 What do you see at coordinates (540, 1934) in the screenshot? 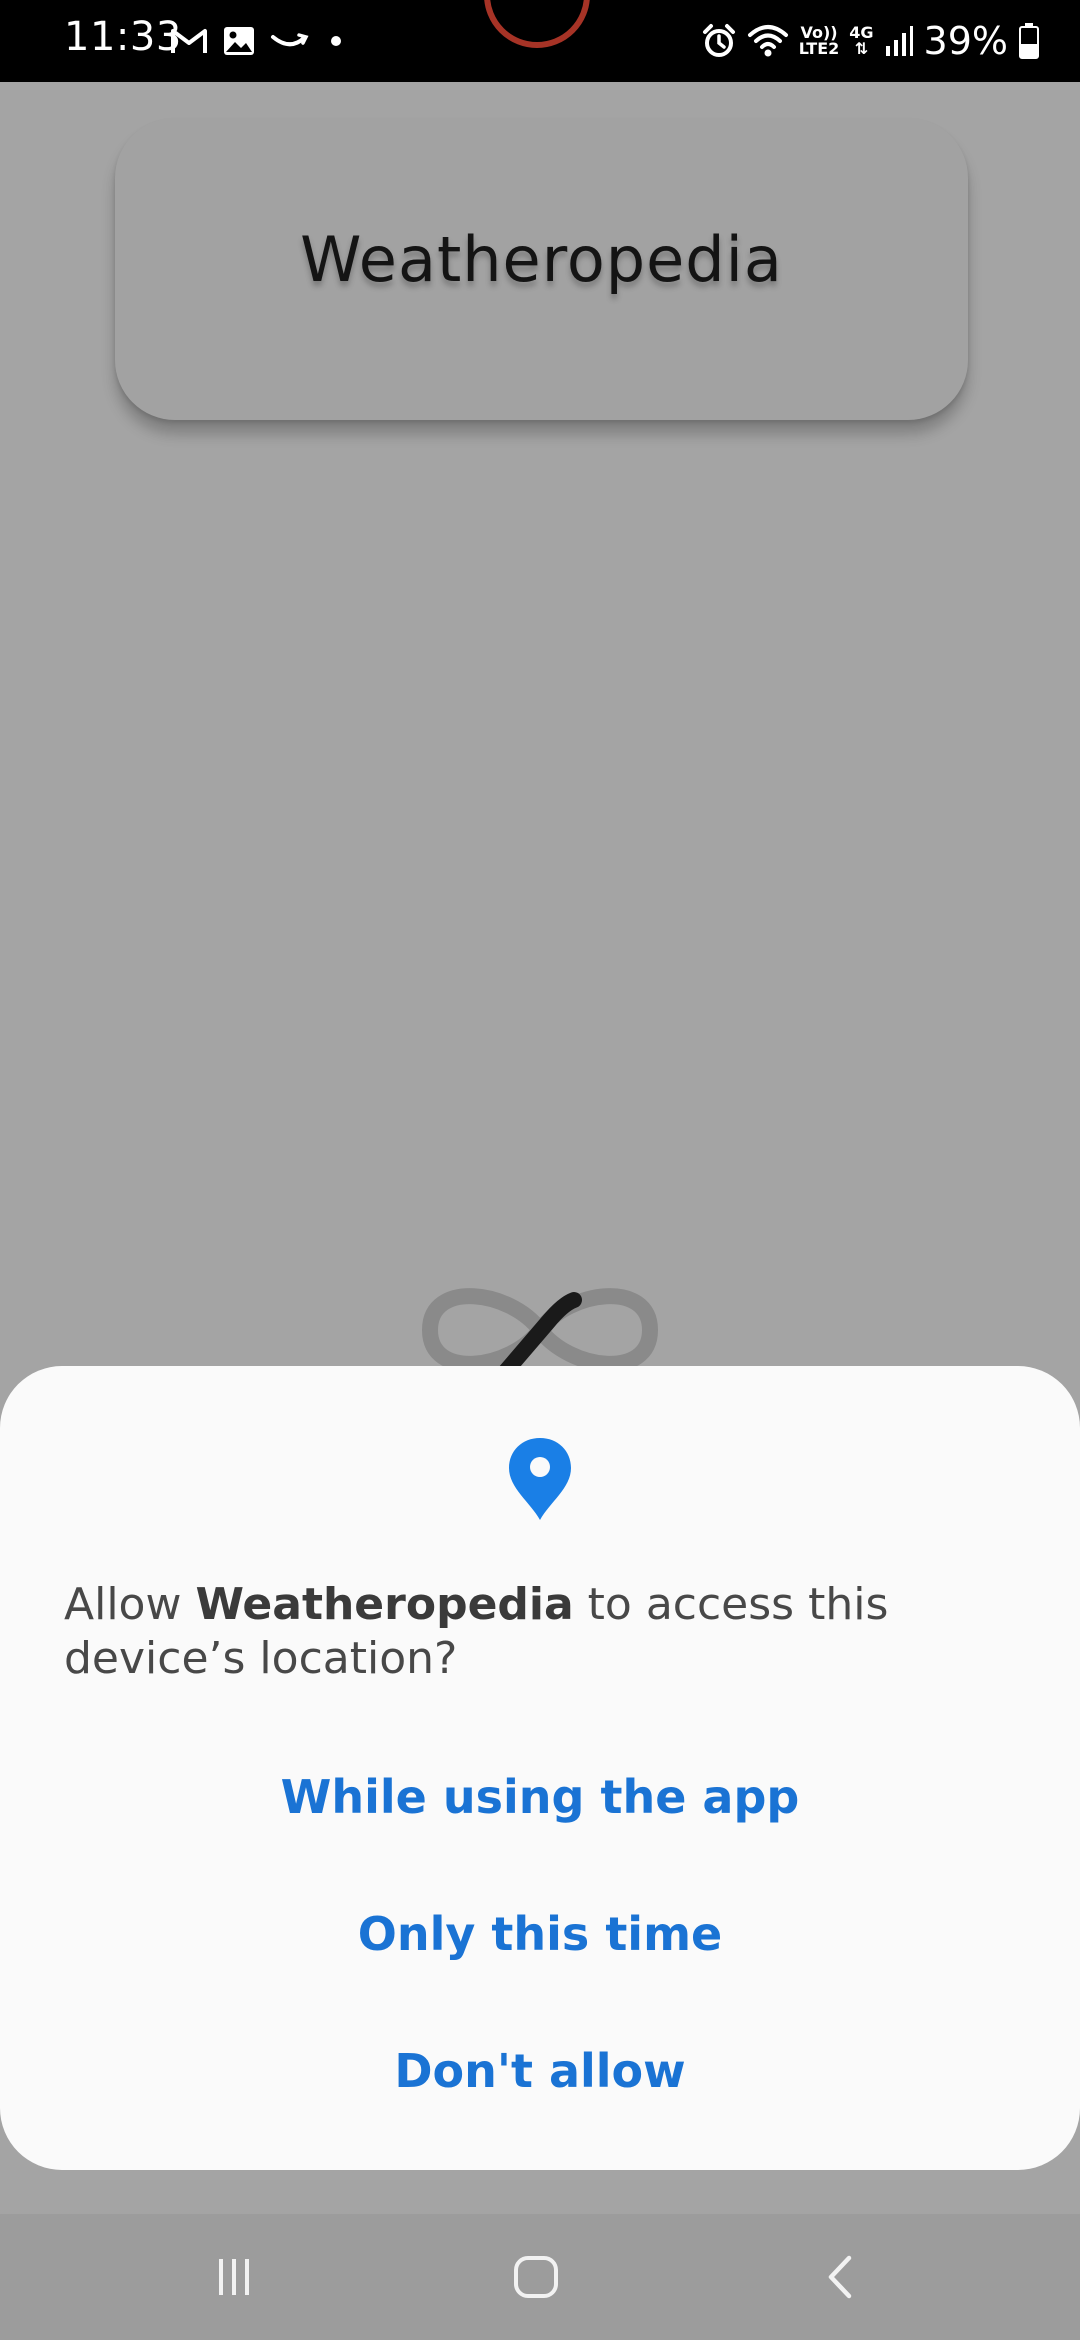
I see `only-this-time-button: Only this time` at bounding box center [540, 1934].